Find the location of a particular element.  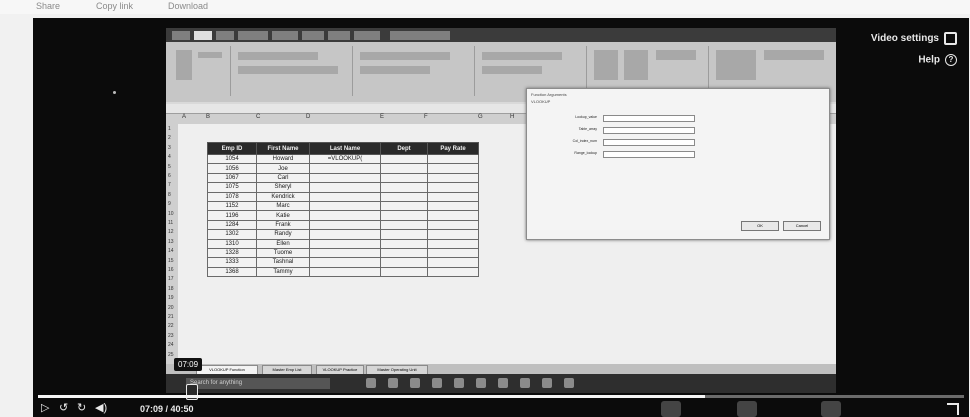

table-cell: Sheryl is located at coordinates (283, 187).